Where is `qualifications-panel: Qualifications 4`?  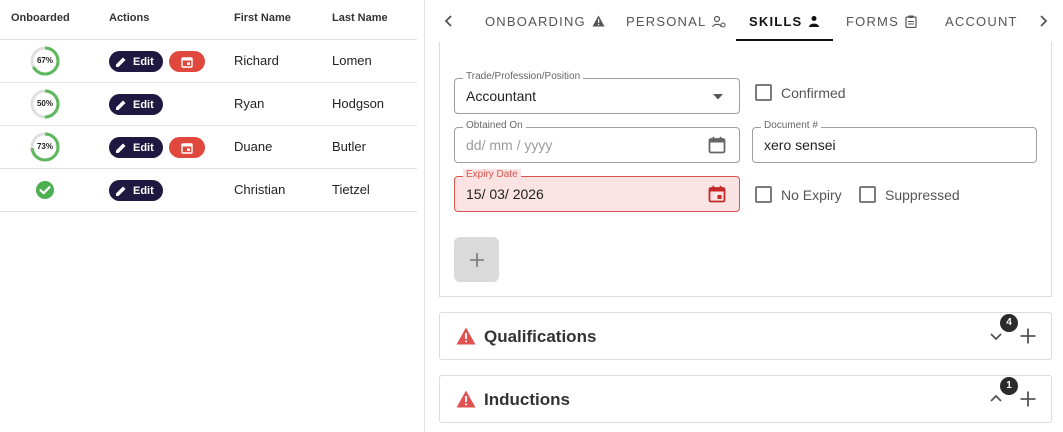 qualifications-panel: Qualifications 4 is located at coordinates (745, 336).